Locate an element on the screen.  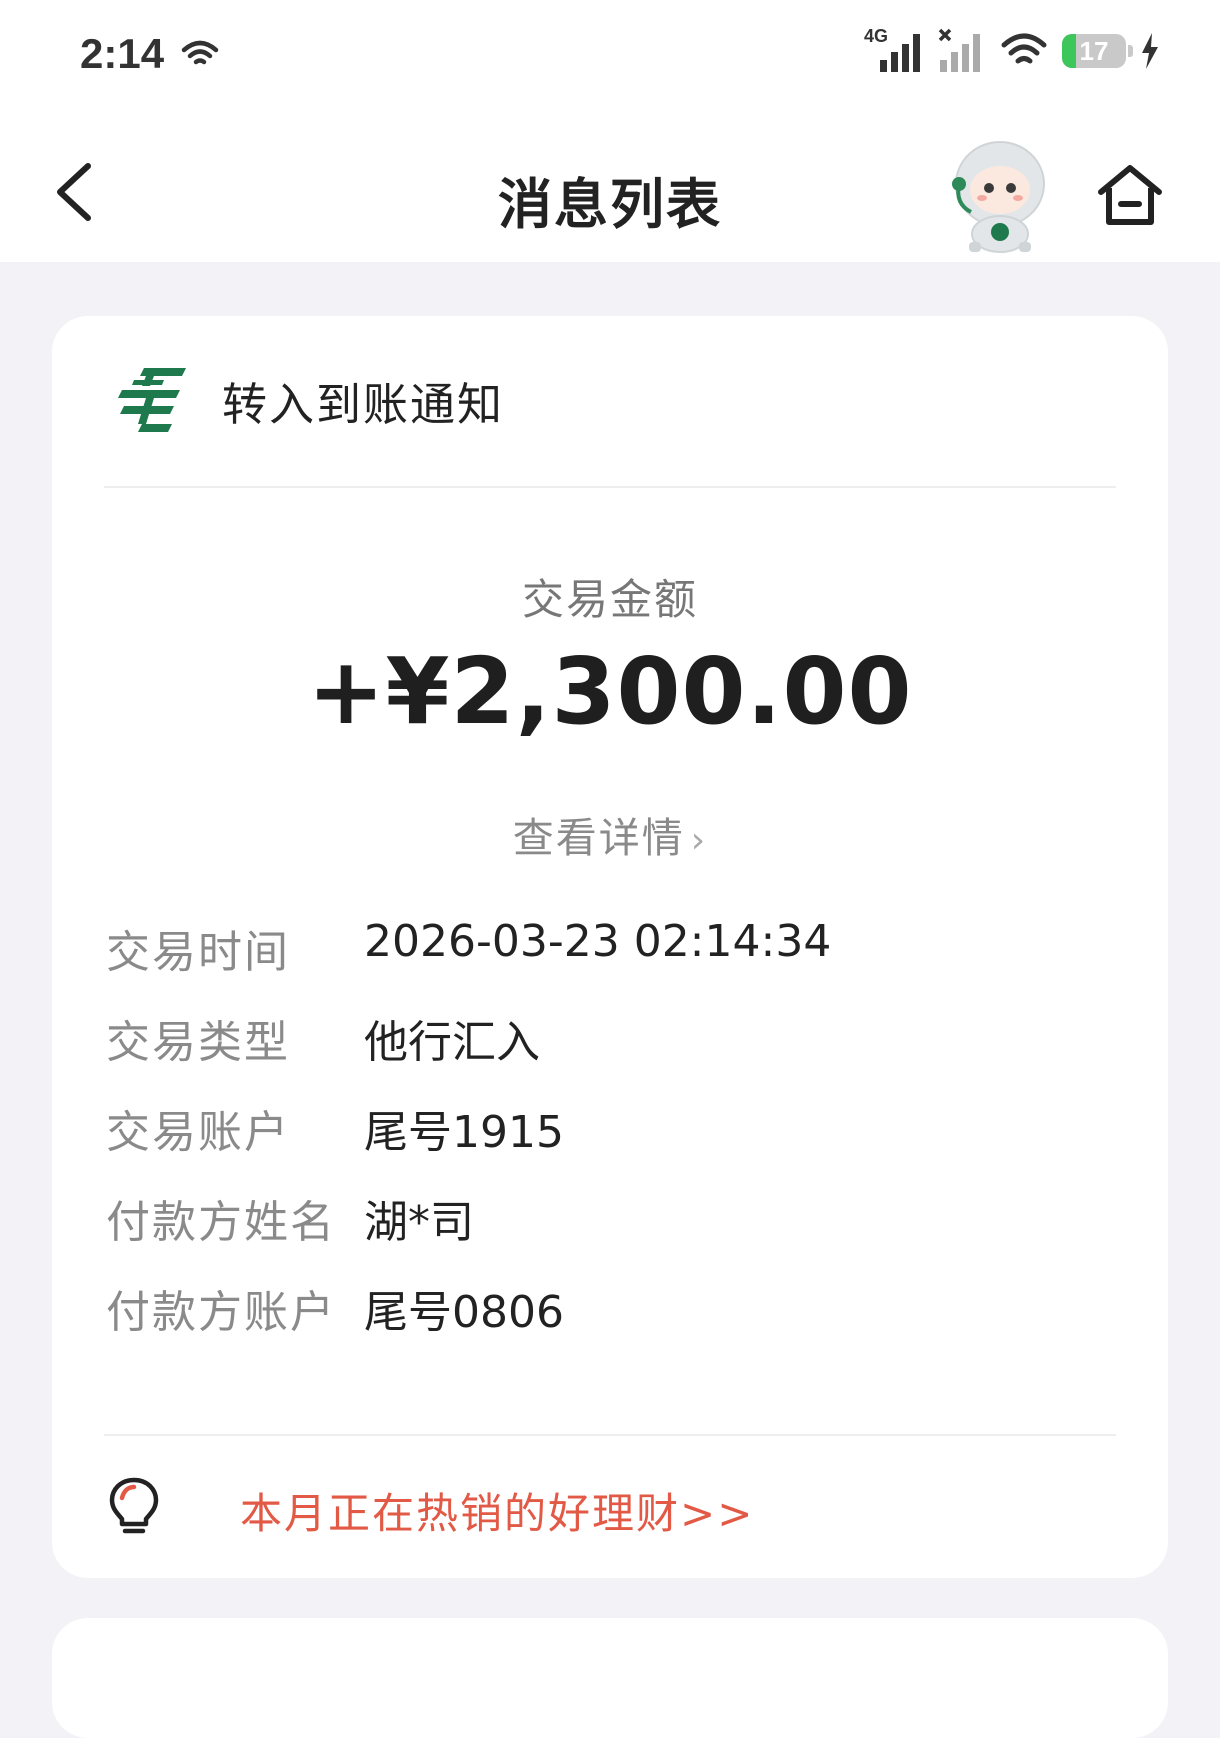
cellular-signal-icon: 4G is located at coordinates (894, 50).